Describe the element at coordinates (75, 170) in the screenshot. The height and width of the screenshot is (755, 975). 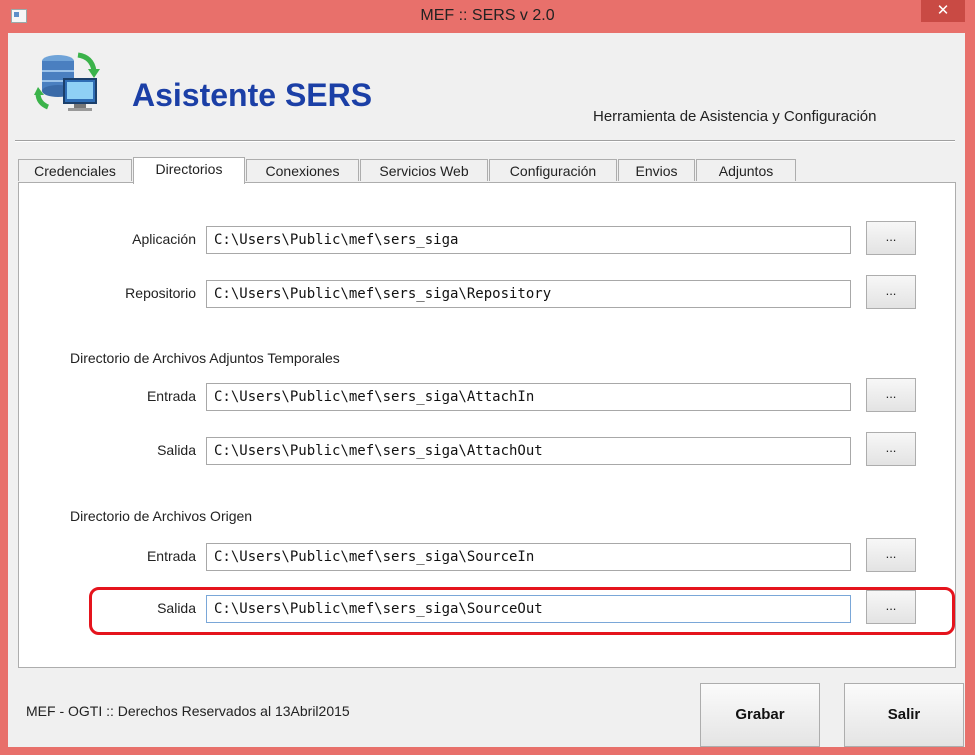
I see `tab-credenciales: Credenciales` at that location.